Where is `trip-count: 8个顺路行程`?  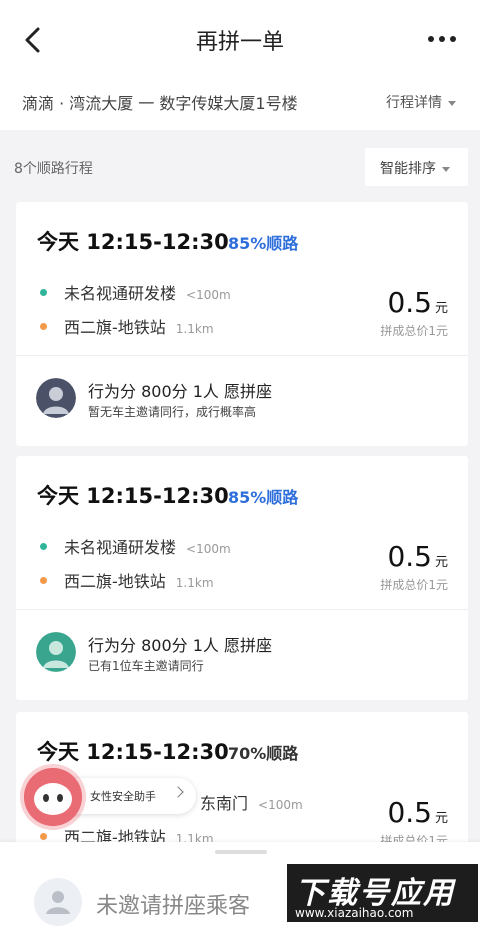 trip-count: 8个顺路行程 is located at coordinates (53, 169).